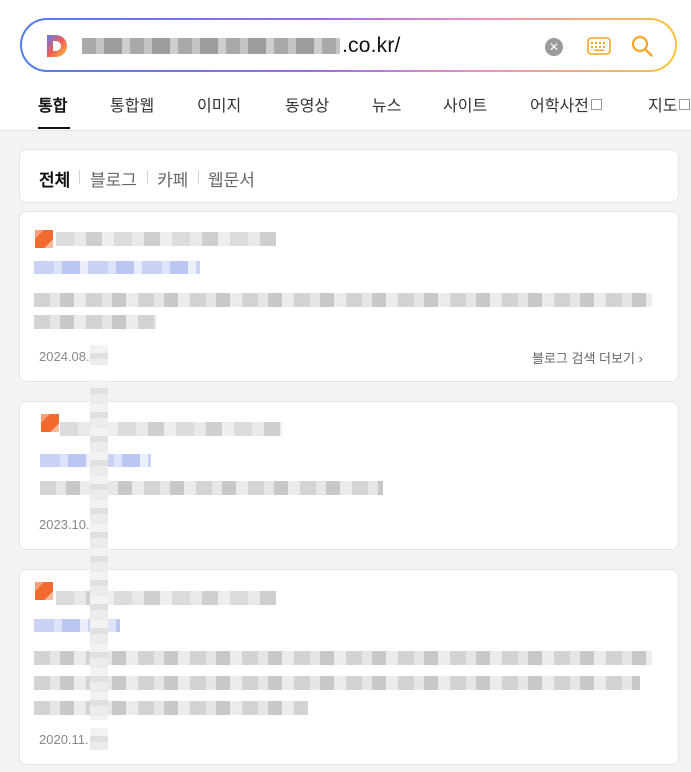 Image resolution: width=691 pixels, height=772 pixels. Describe the element at coordinates (642, 46) in the screenshot. I see `search-icon` at that location.